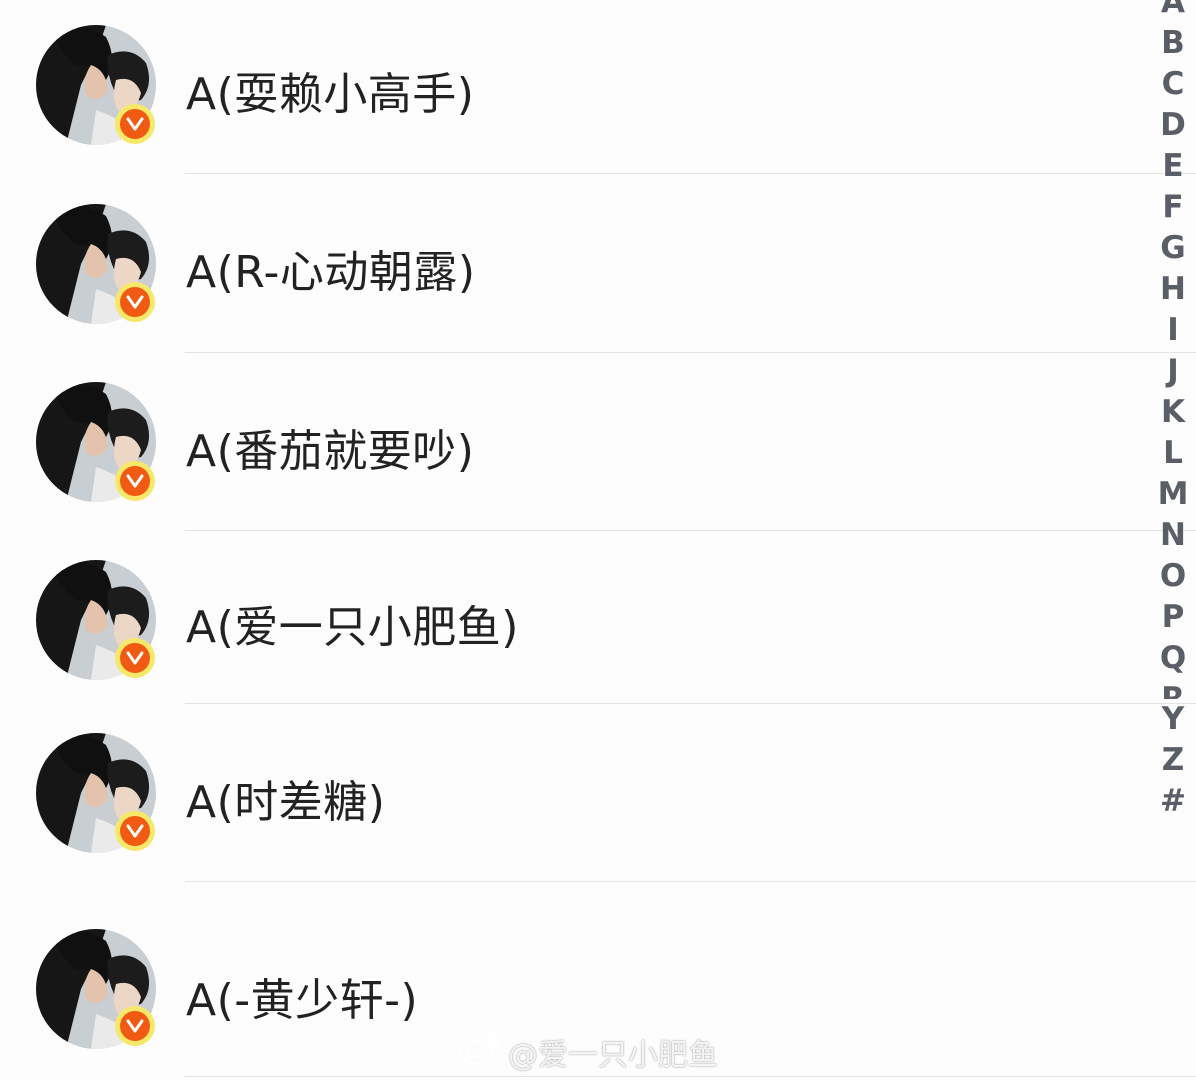  What do you see at coordinates (480, 1052) in the screenshot?
I see `weibo-logo-icon` at bounding box center [480, 1052].